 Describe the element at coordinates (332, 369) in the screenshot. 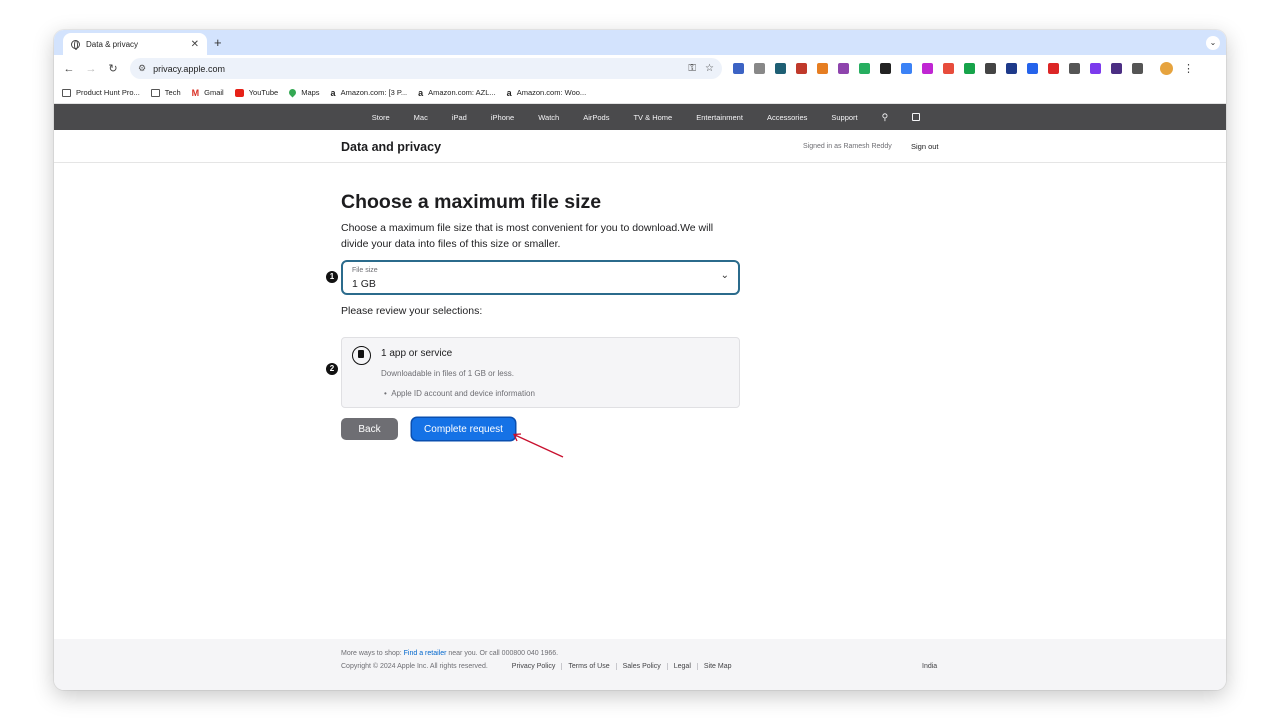

I see `annotation-marker-2: 2` at that location.